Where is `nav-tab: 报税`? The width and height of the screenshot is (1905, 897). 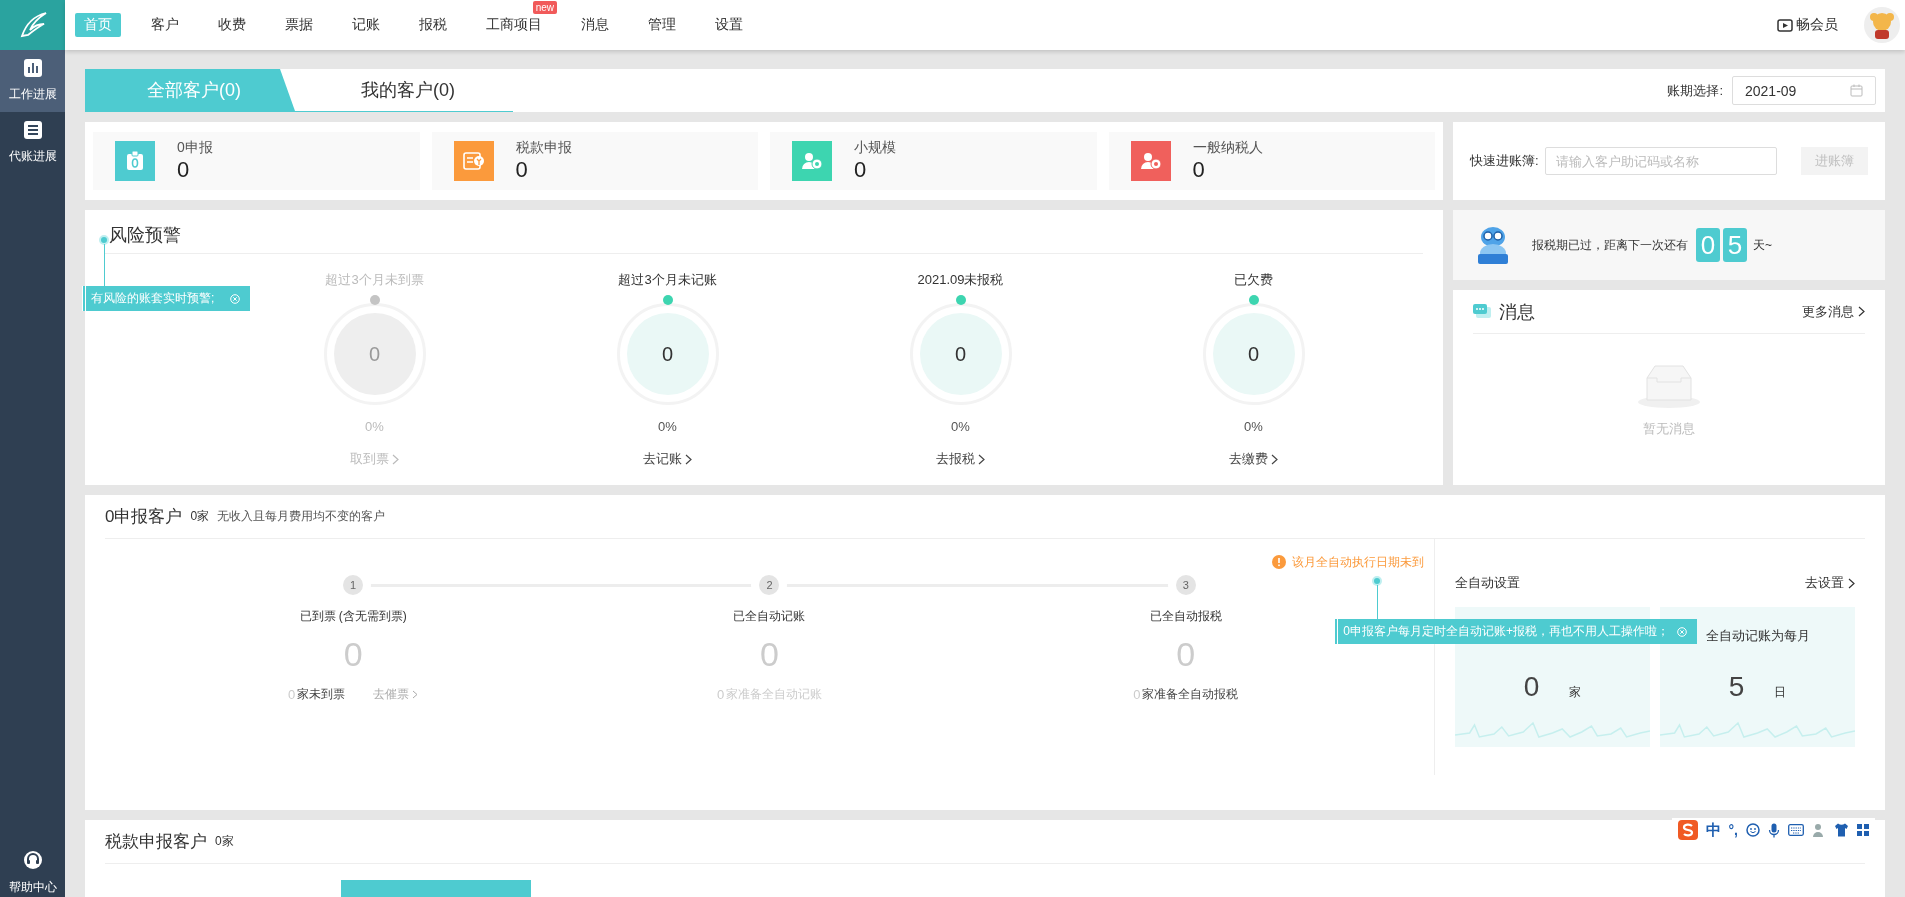
nav-tab: 报税 is located at coordinates (433, 25).